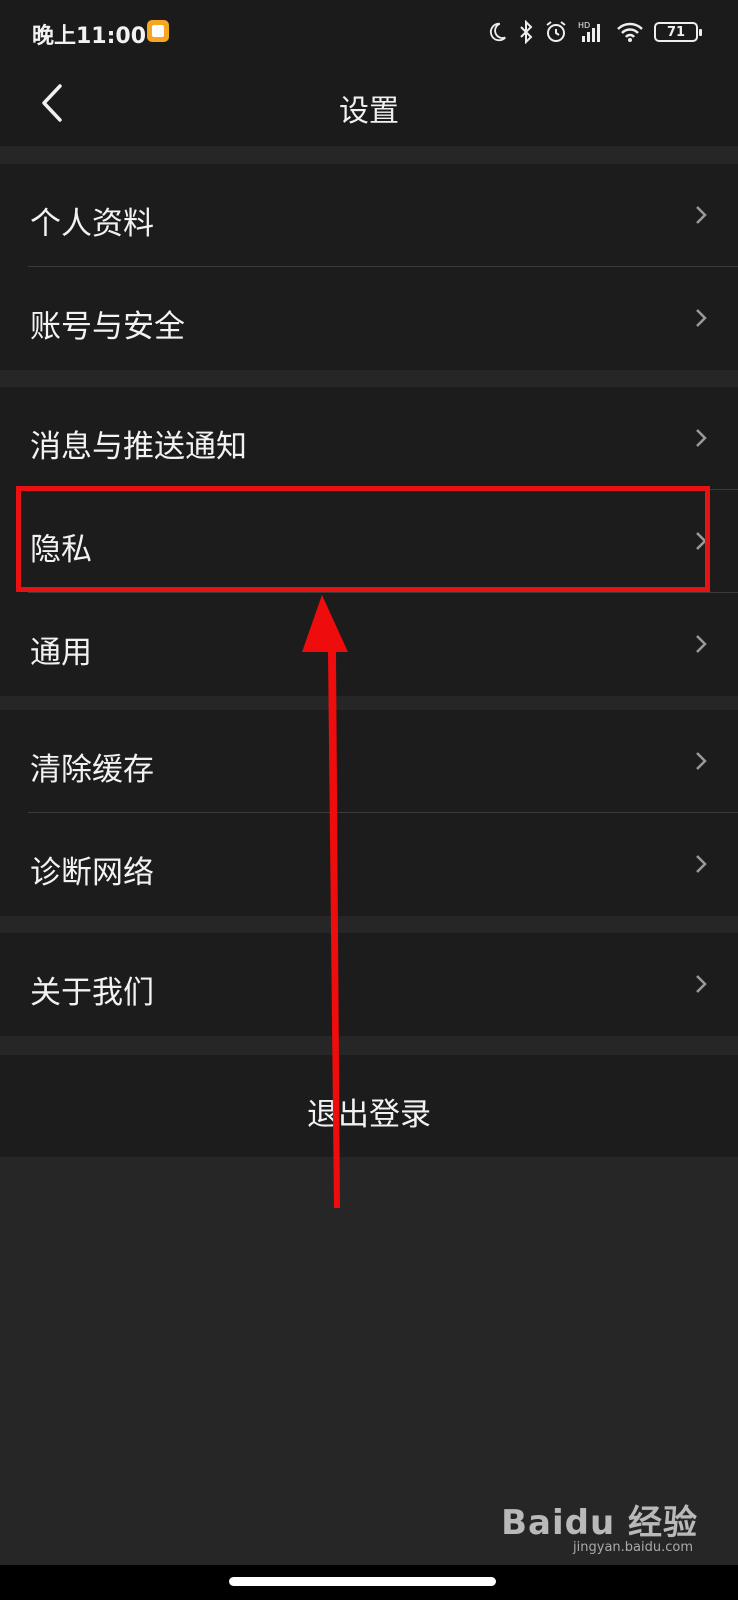  What do you see at coordinates (599, 1523) in the screenshot?
I see `baidu-watermark-logo: Baidu 经验` at bounding box center [599, 1523].